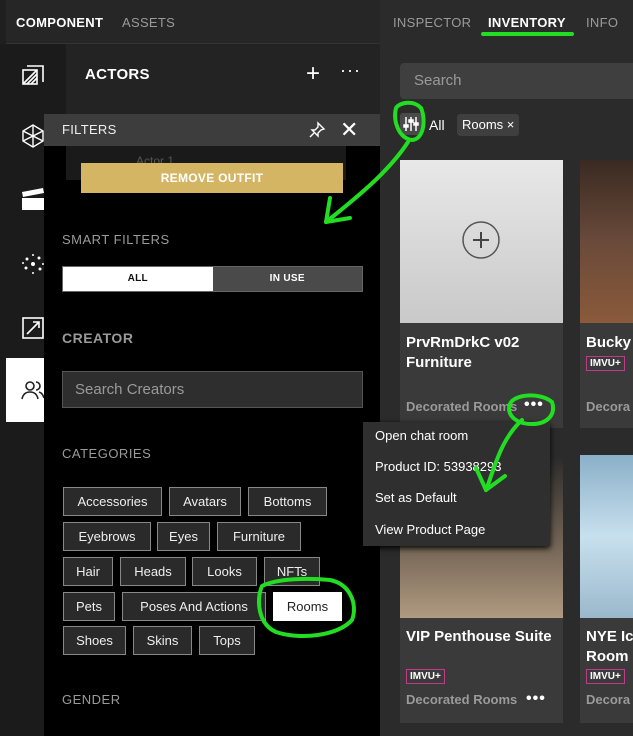 The image size is (633, 736). Describe the element at coordinates (488, 125) in the screenshot. I see `filter-chip-rooms: Rooms ×` at that location.